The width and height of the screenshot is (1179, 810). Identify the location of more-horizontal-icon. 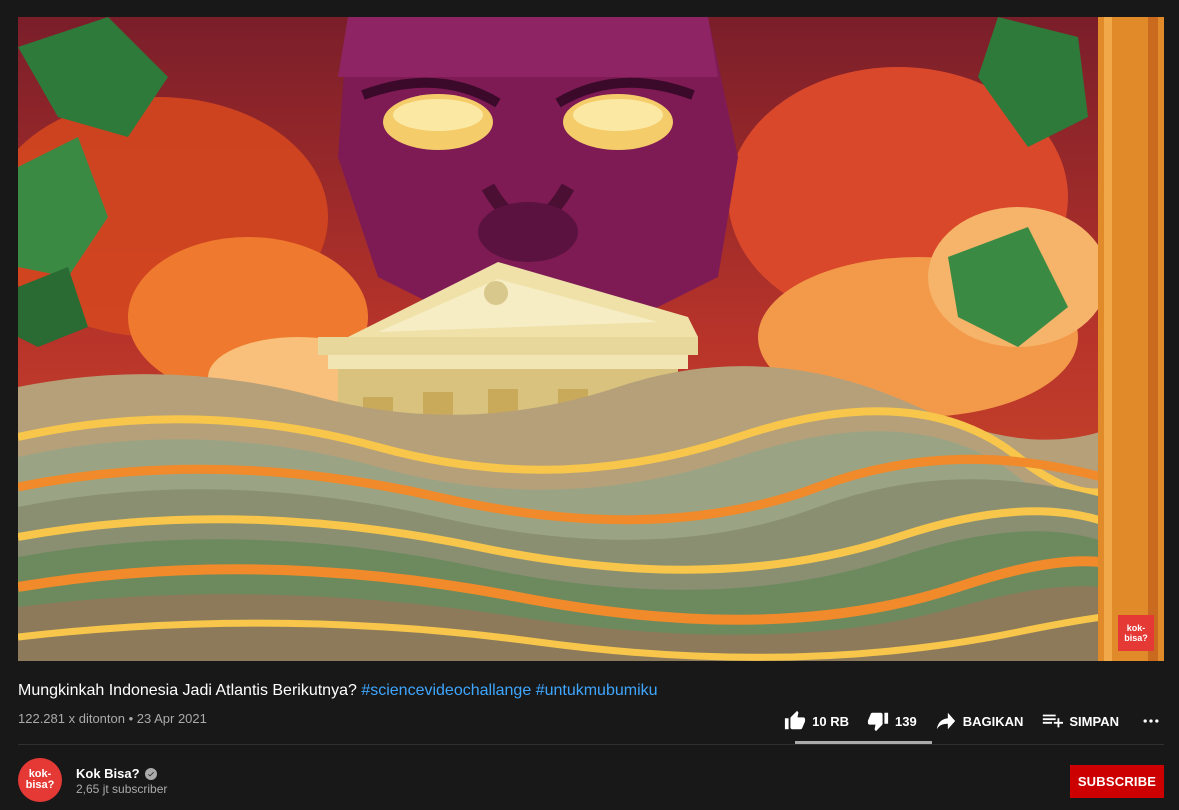
(1151, 721).